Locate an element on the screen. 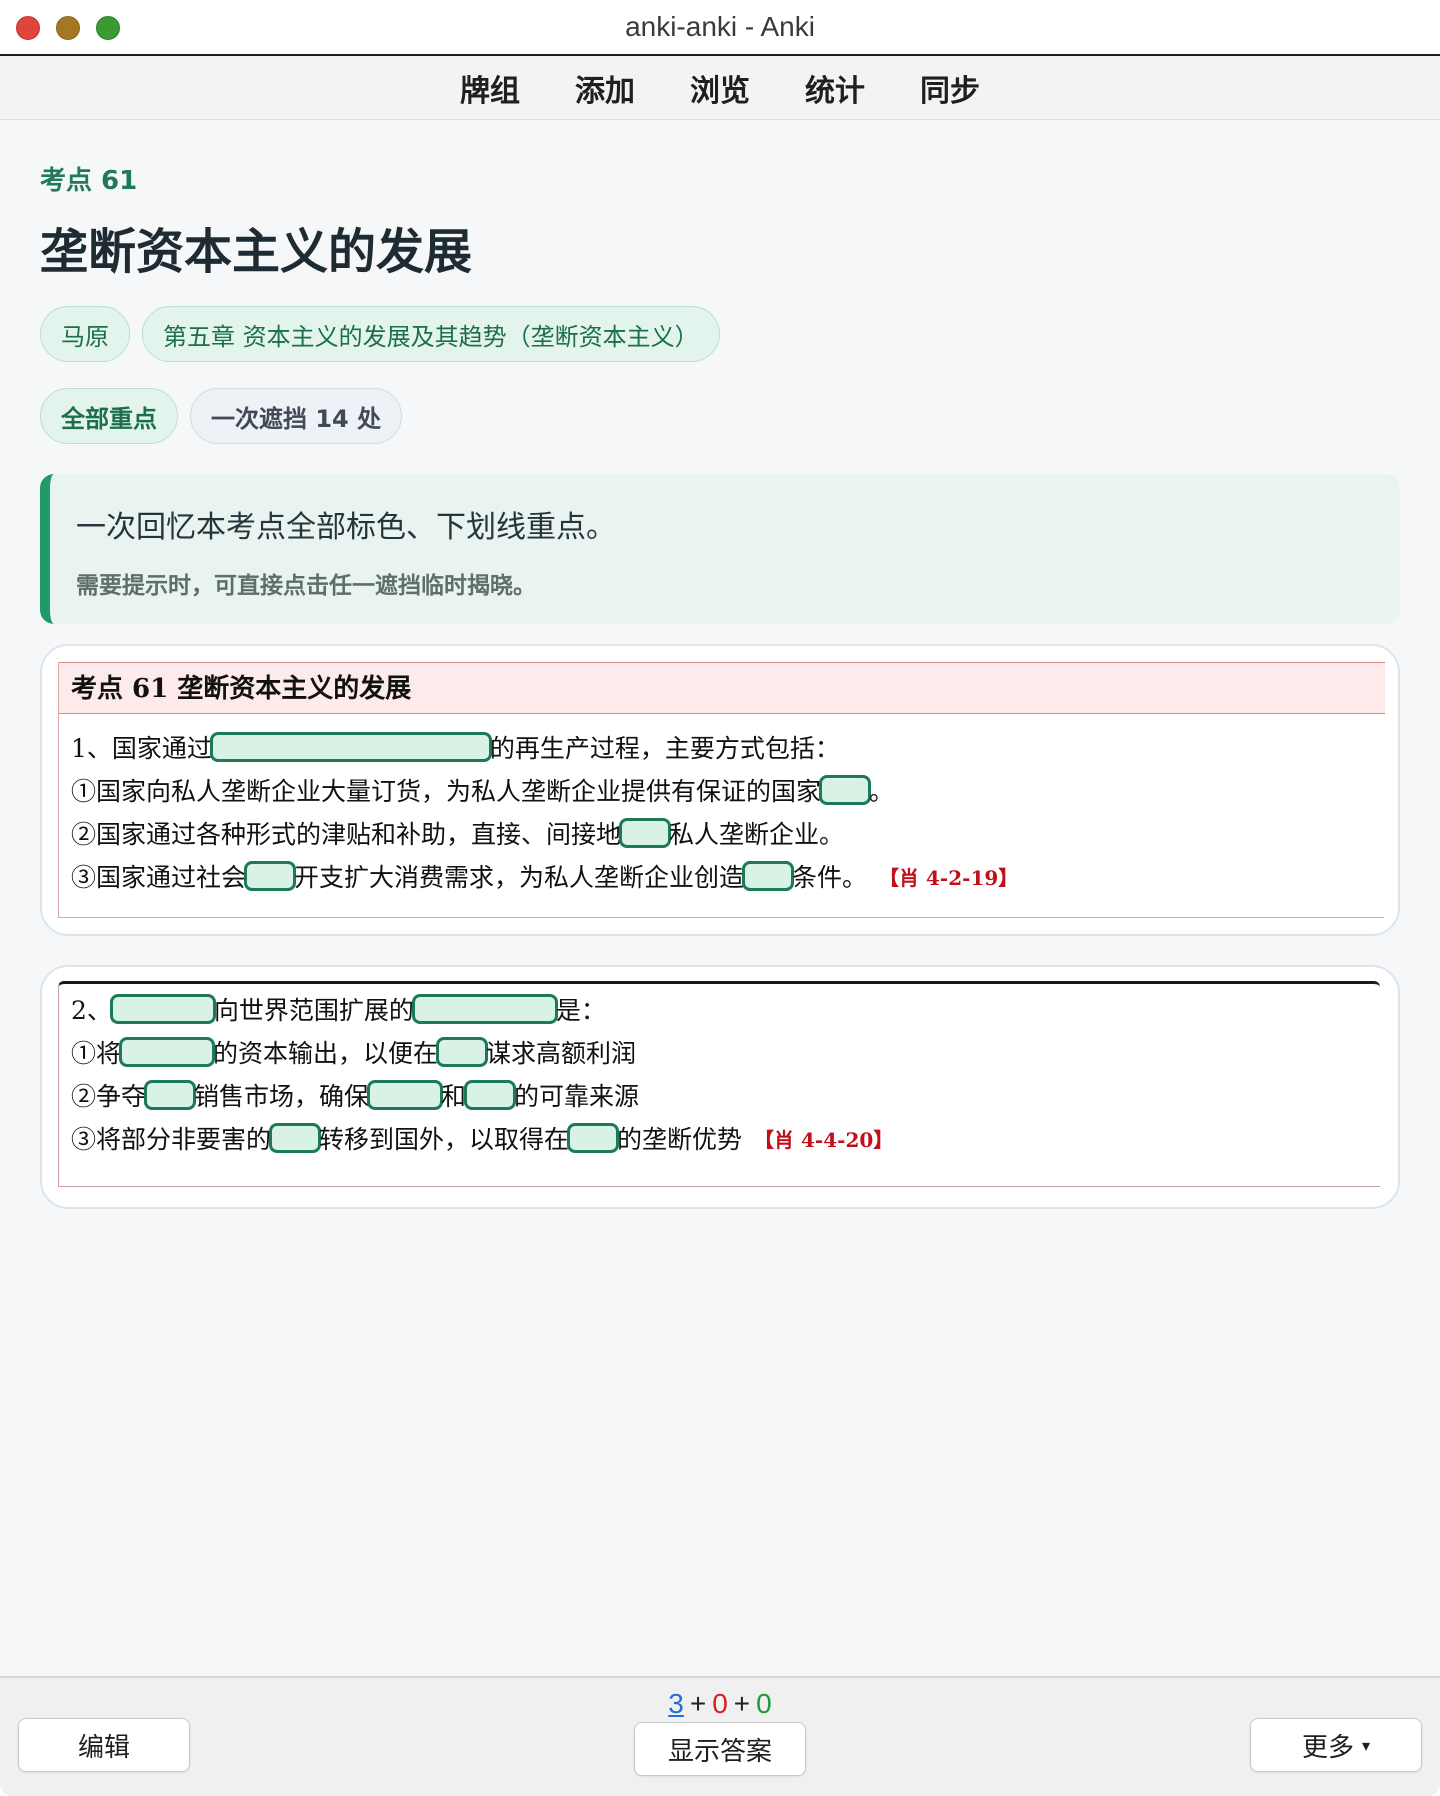  excerpt-text: 转移到国外，以取得在 is located at coordinates (444, 1139).